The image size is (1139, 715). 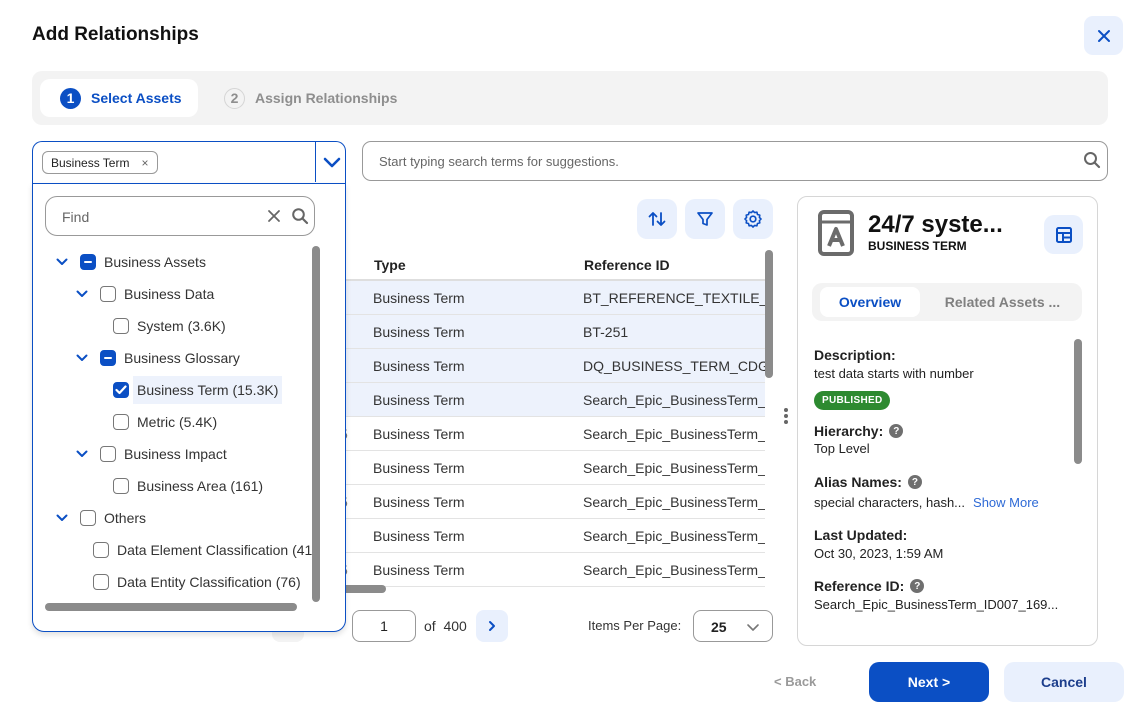 I want to click on tree-item: System (3.6K), so click(x=169, y=326).